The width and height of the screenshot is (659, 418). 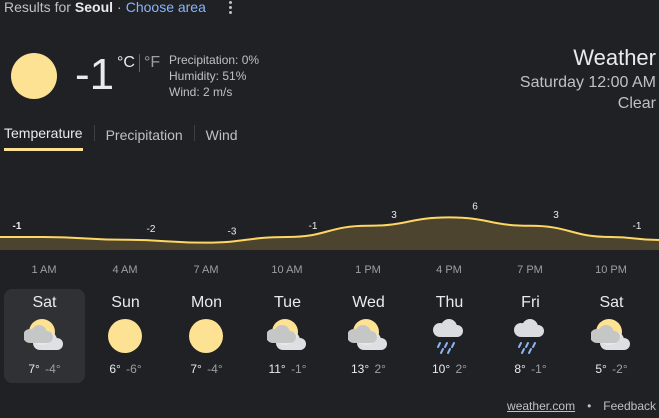 What do you see at coordinates (286, 270) in the screenshot?
I see `chart-time-label: 10 AM` at bounding box center [286, 270].